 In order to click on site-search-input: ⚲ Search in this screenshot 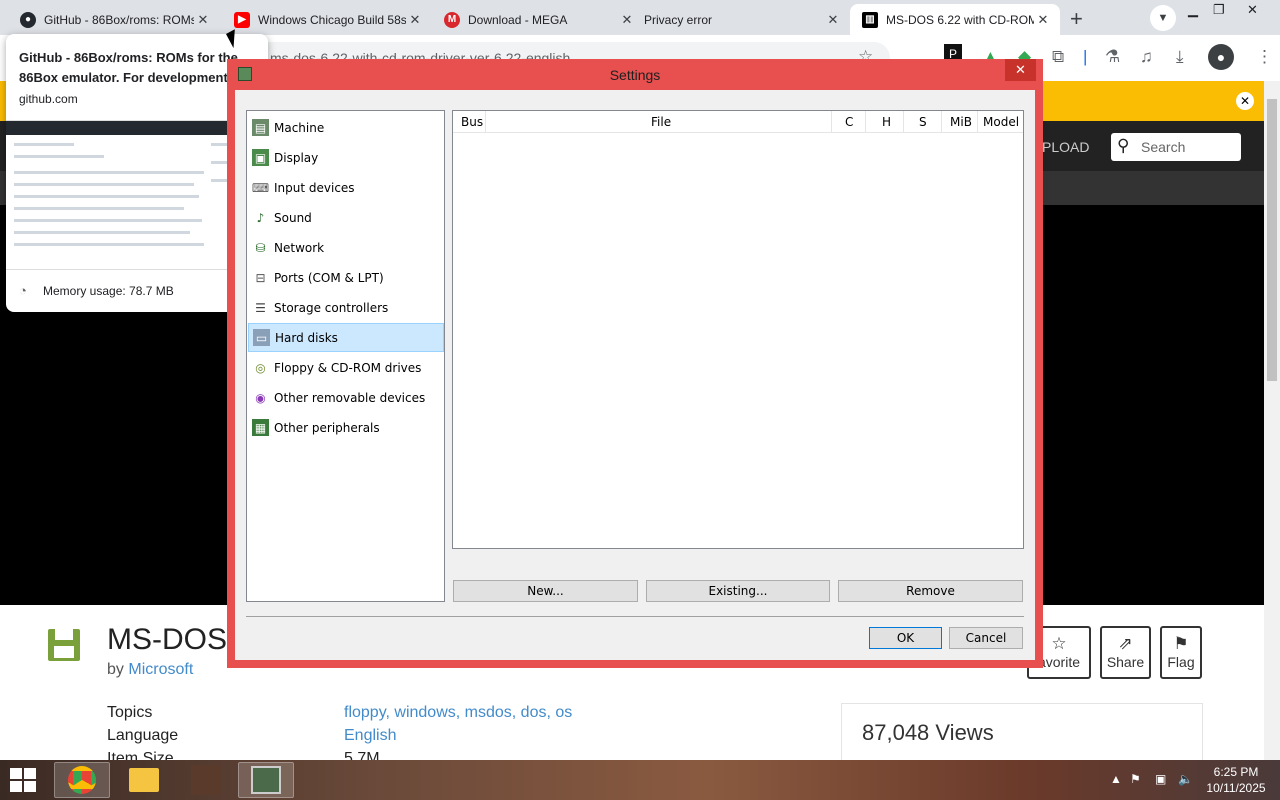, I will do `click(1176, 147)`.